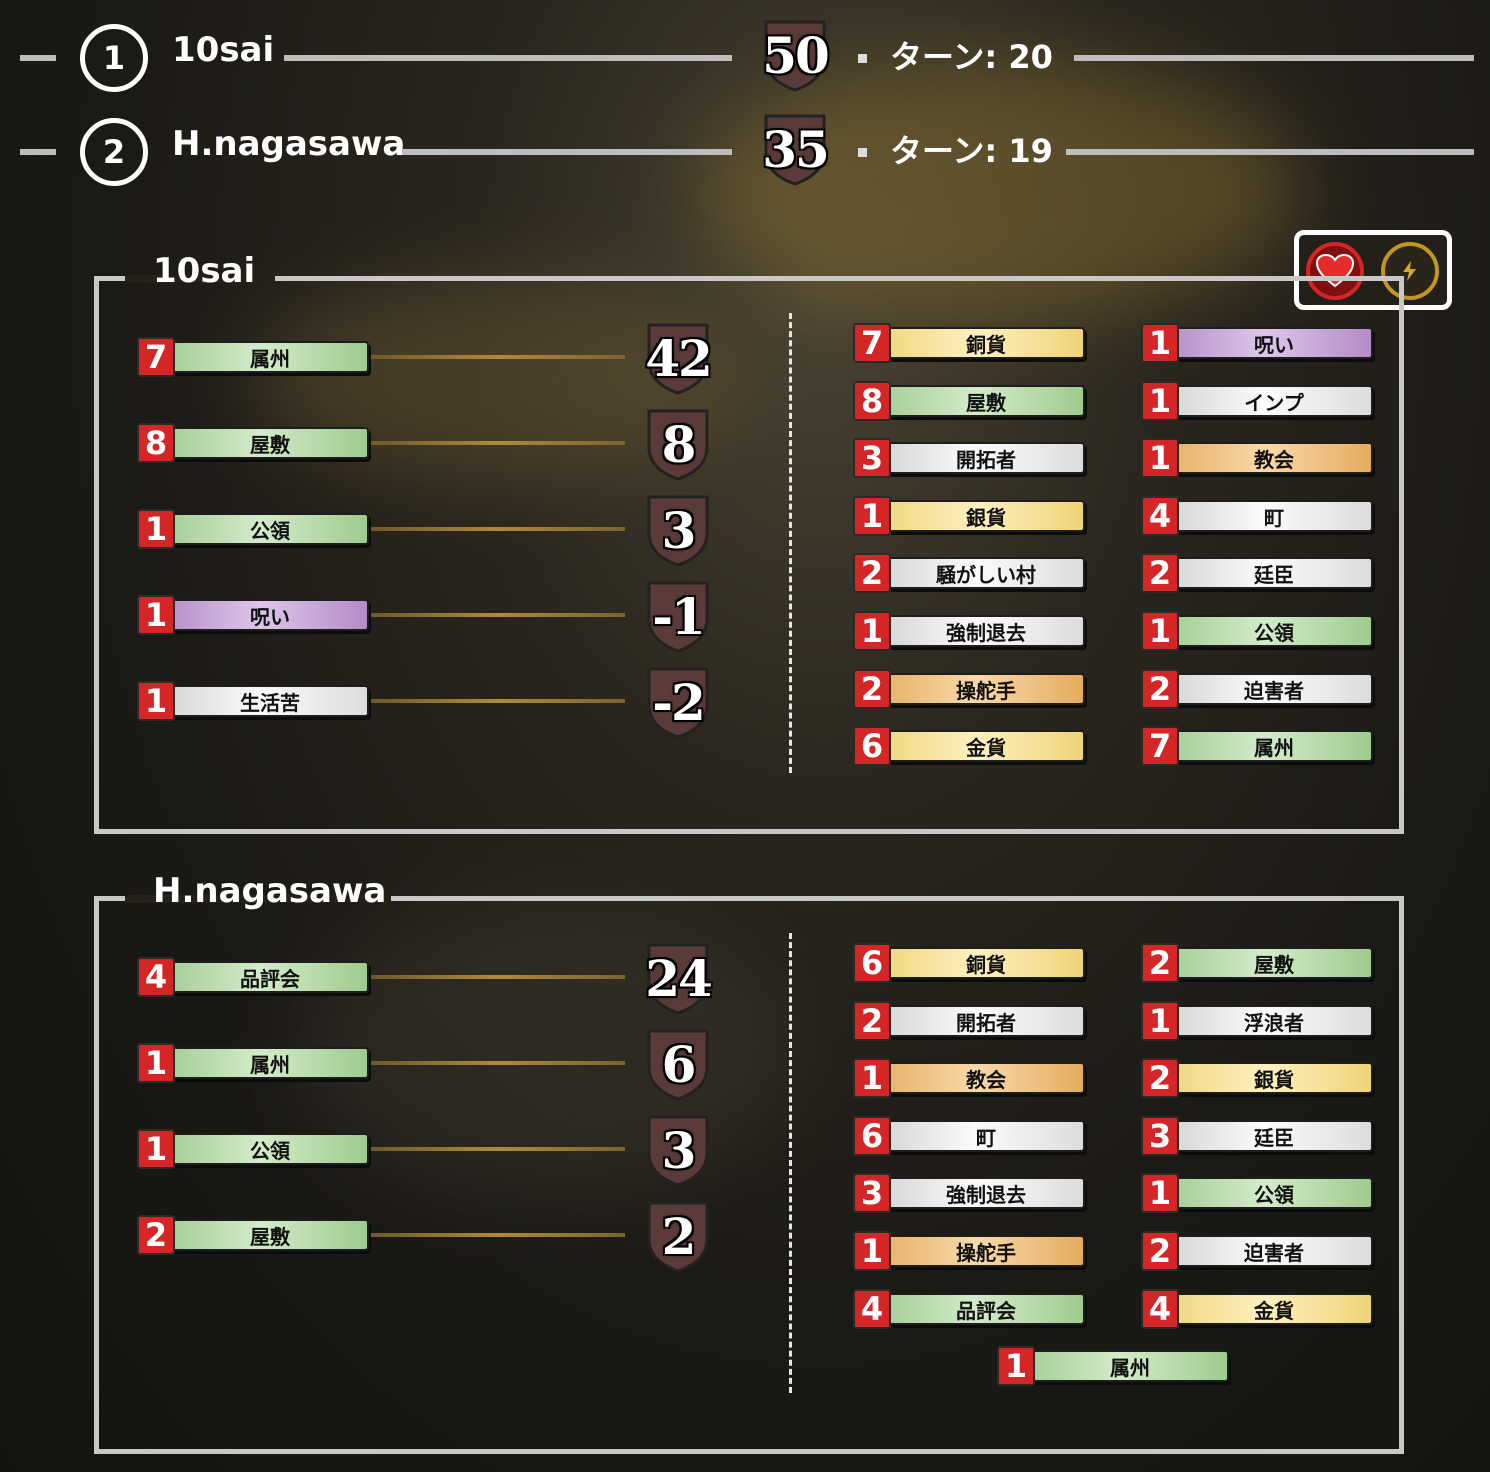 The width and height of the screenshot is (1490, 1472). What do you see at coordinates (1259, 1021) in the screenshot?
I see `card-entry: 1 浮浪者` at bounding box center [1259, 1021].